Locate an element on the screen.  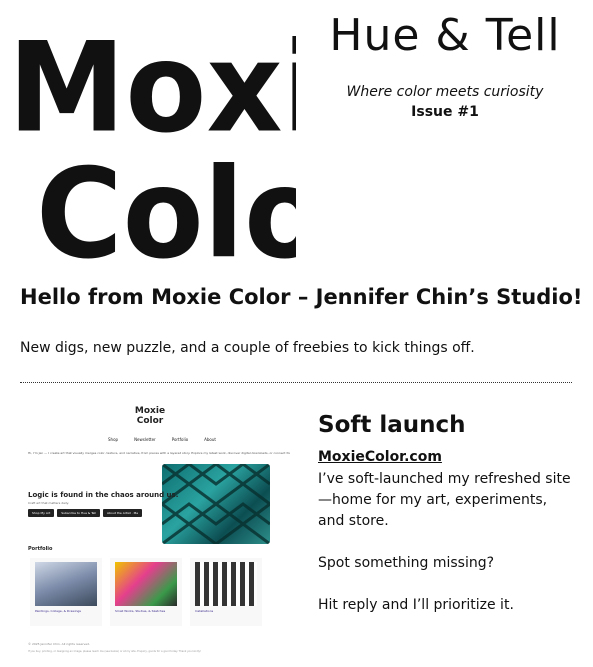
logo-line-2: Color is located at coordinates (166, 206).